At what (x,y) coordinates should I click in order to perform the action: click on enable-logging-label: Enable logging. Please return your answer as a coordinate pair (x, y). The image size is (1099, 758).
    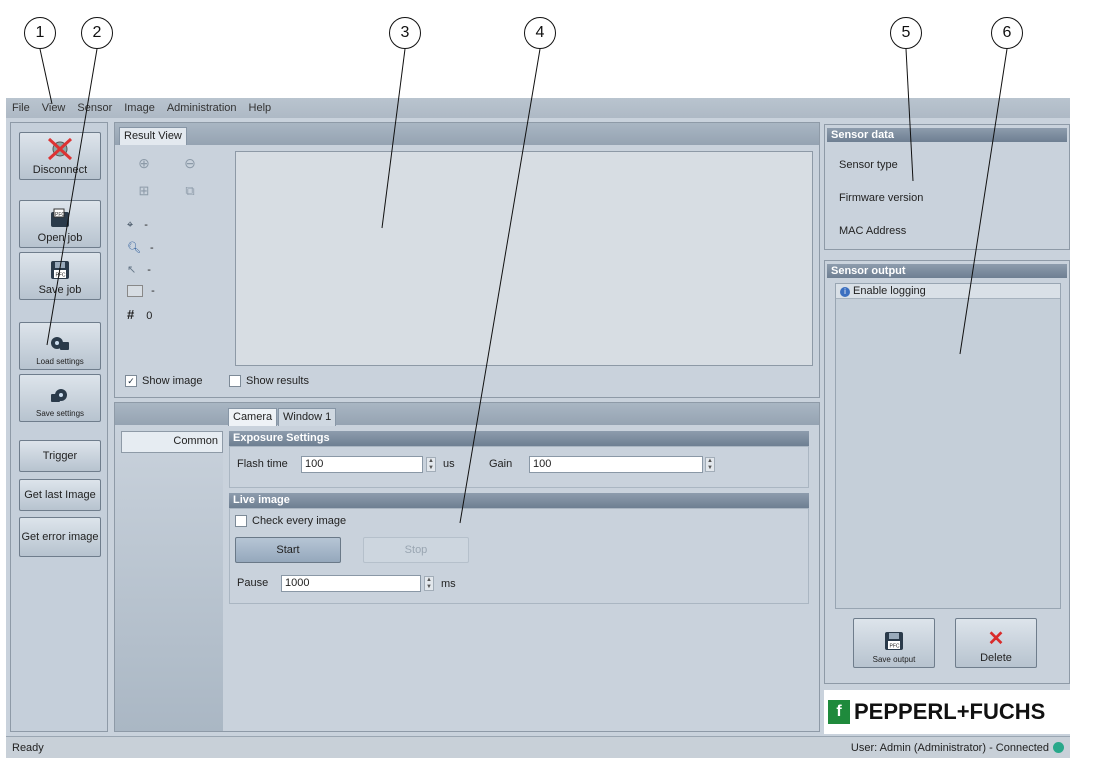
    Looking at the image, I should click on (889, 291).